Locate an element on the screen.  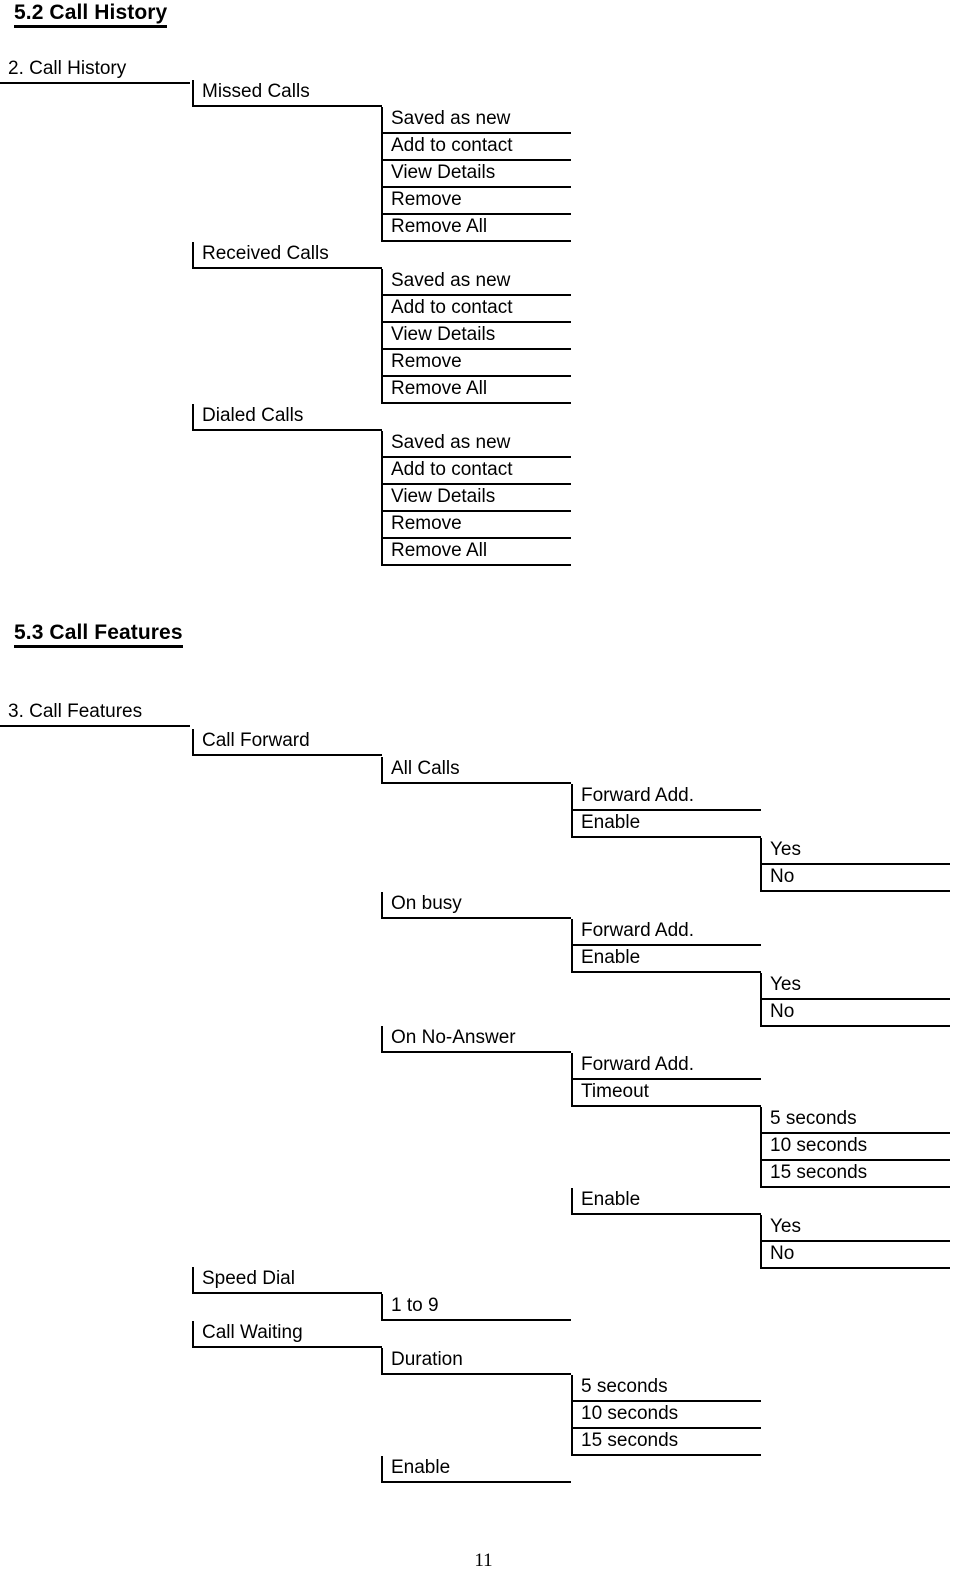
section-heading-text: 5.3 Call Features is located at coordinates (98, 635).